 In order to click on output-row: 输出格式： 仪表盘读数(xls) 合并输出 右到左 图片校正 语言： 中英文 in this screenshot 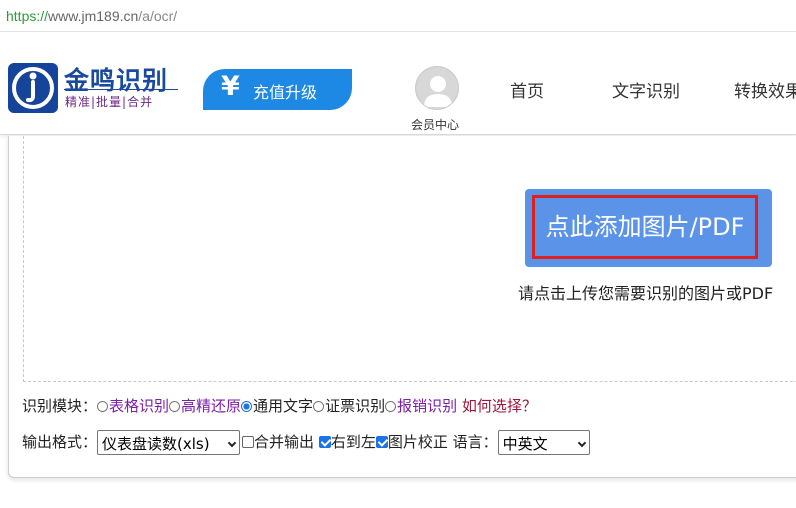, I will do `click(306, 442)`.